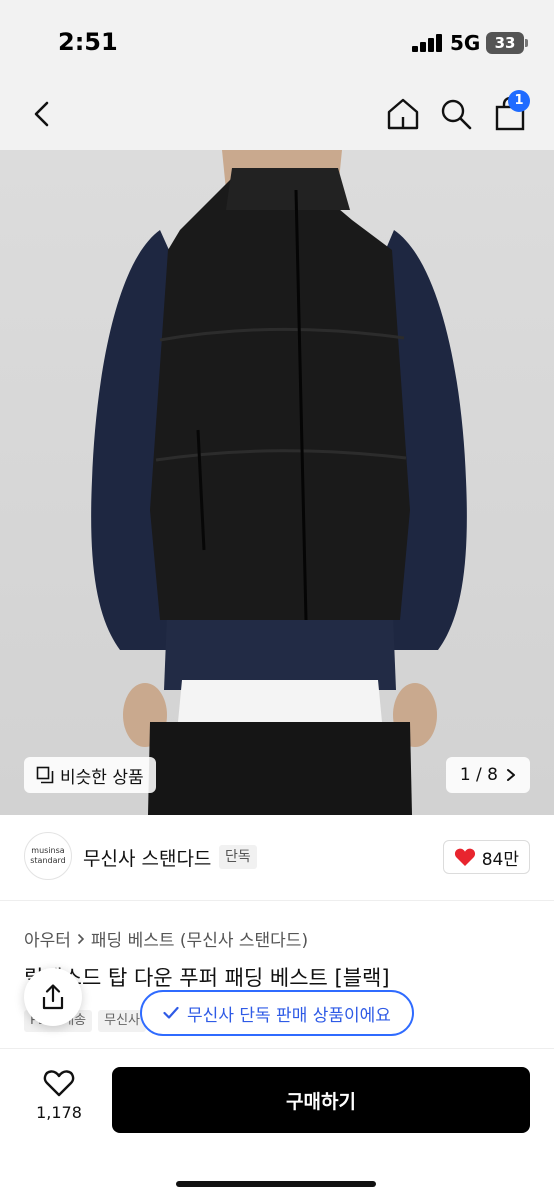 The image size is (554, 1200). I want to click on network-type: 5G, so click(465, 43).